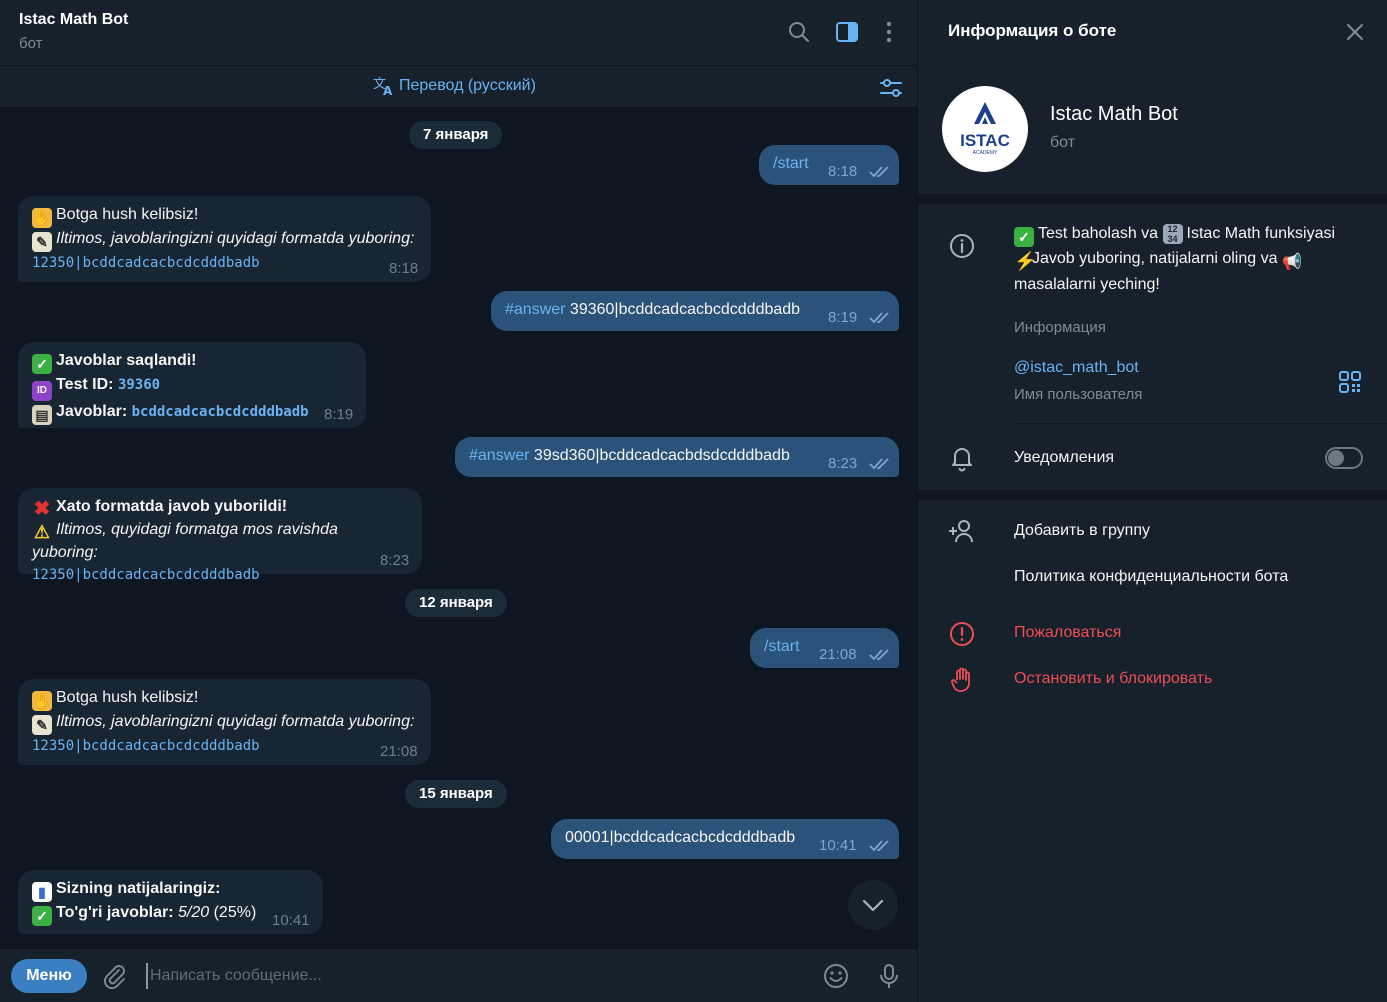 This screenshot has width=1387, height=1002. Describe the element at coordinates (456, 603) in the screenshot. I see `date-separator: 12 января` at that location.